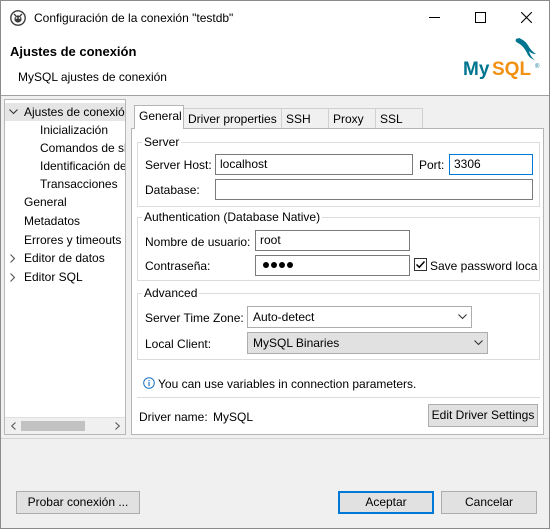  What do you see at coordinates (18, 18) in the screenshot?
I see `dbeaver-icon` at bounding box center [18, 18].